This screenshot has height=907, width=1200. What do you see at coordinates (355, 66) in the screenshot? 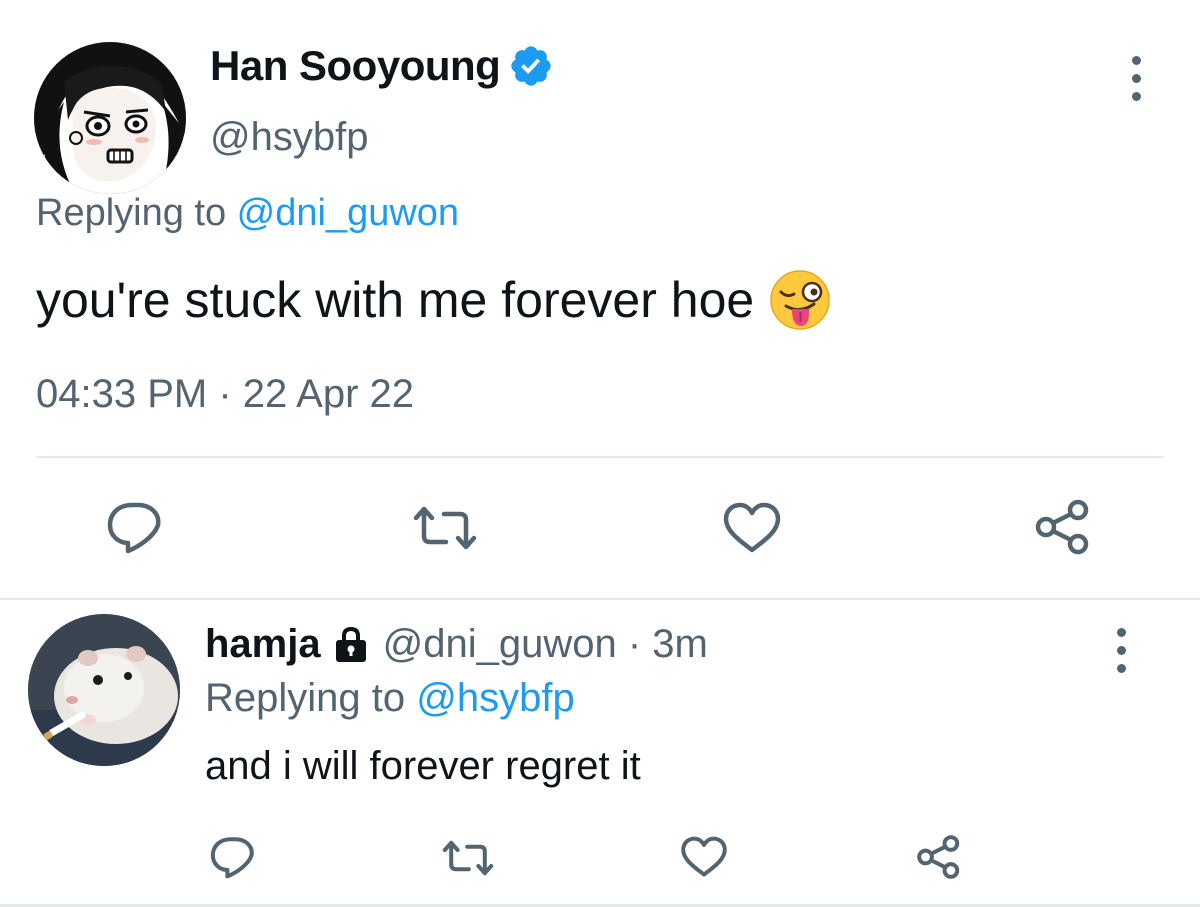
I see `author-display-name: Han Sooyoung` at bounding box center [355, 66].